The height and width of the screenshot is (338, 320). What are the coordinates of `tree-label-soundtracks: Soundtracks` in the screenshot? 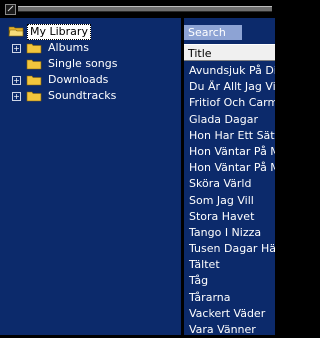 It's located at (82, 96).